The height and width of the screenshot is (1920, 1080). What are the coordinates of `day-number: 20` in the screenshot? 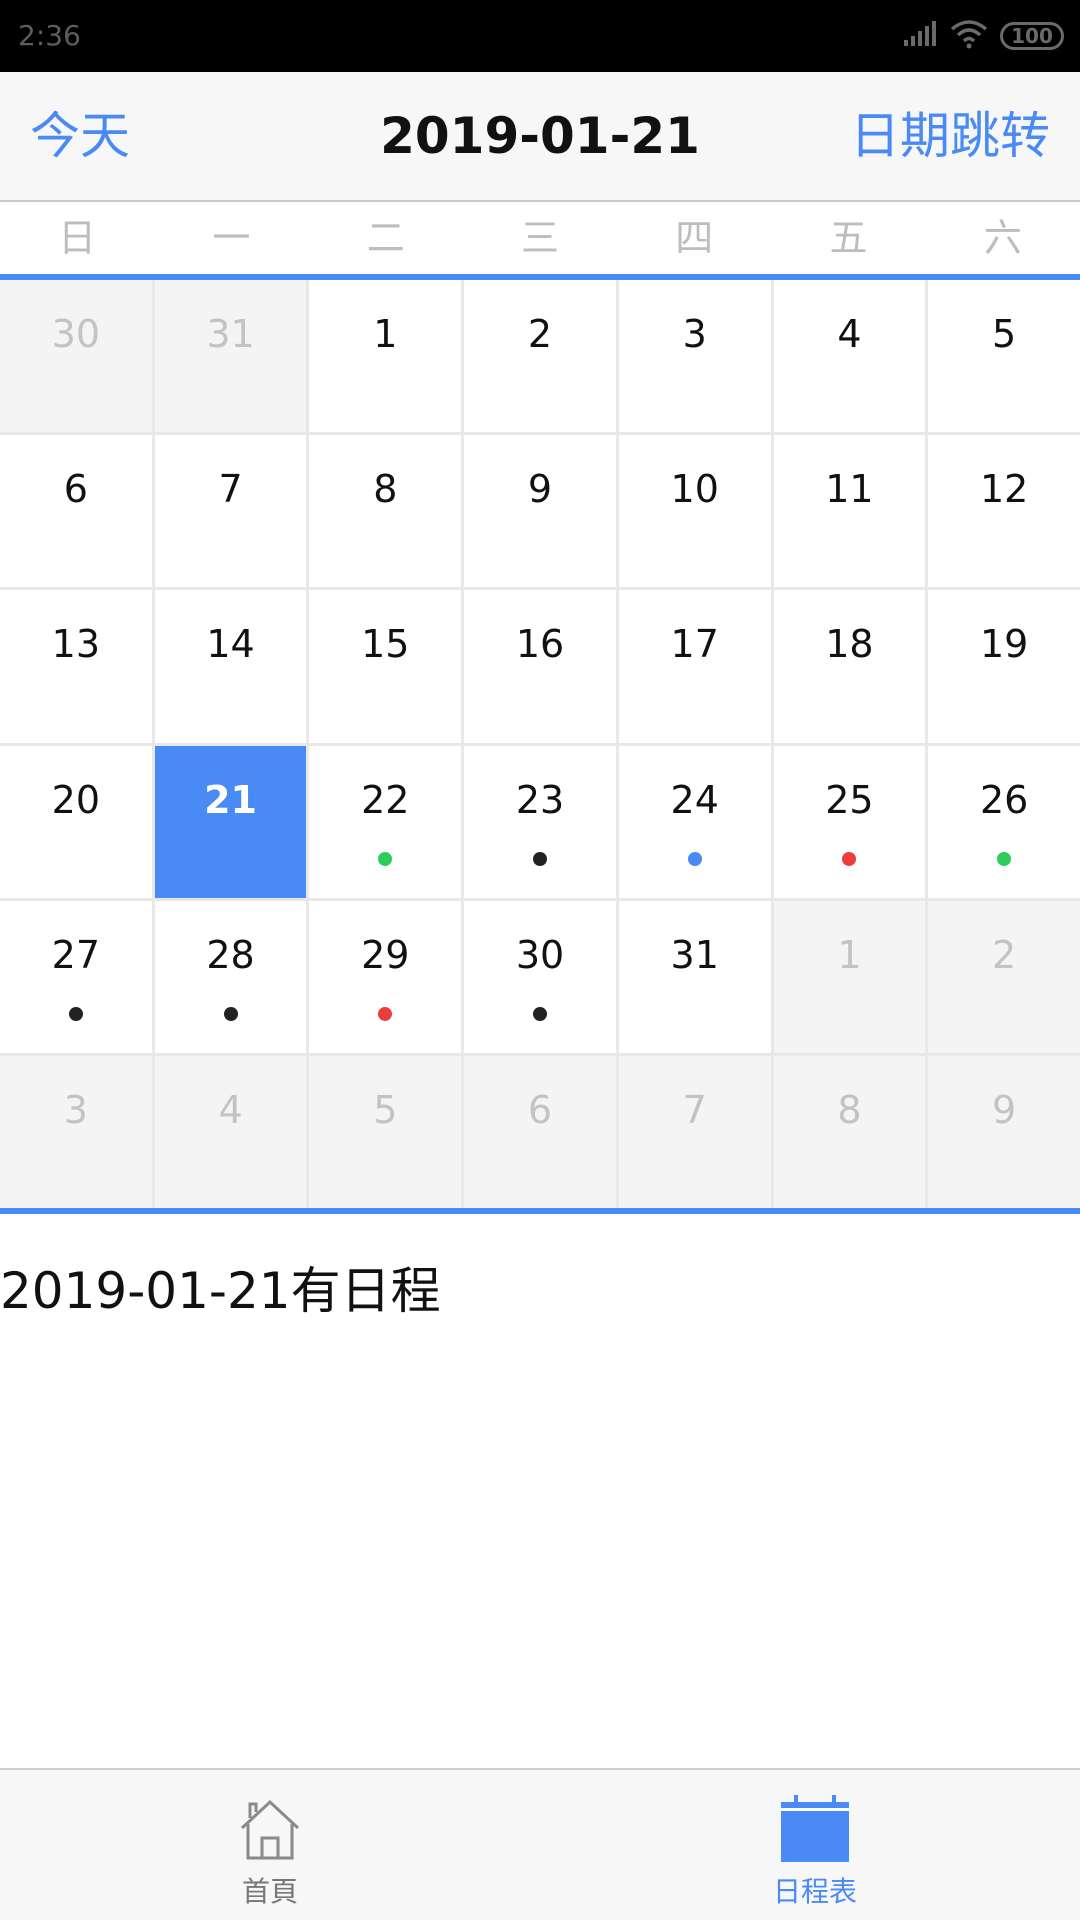 It's located at (76, 799).